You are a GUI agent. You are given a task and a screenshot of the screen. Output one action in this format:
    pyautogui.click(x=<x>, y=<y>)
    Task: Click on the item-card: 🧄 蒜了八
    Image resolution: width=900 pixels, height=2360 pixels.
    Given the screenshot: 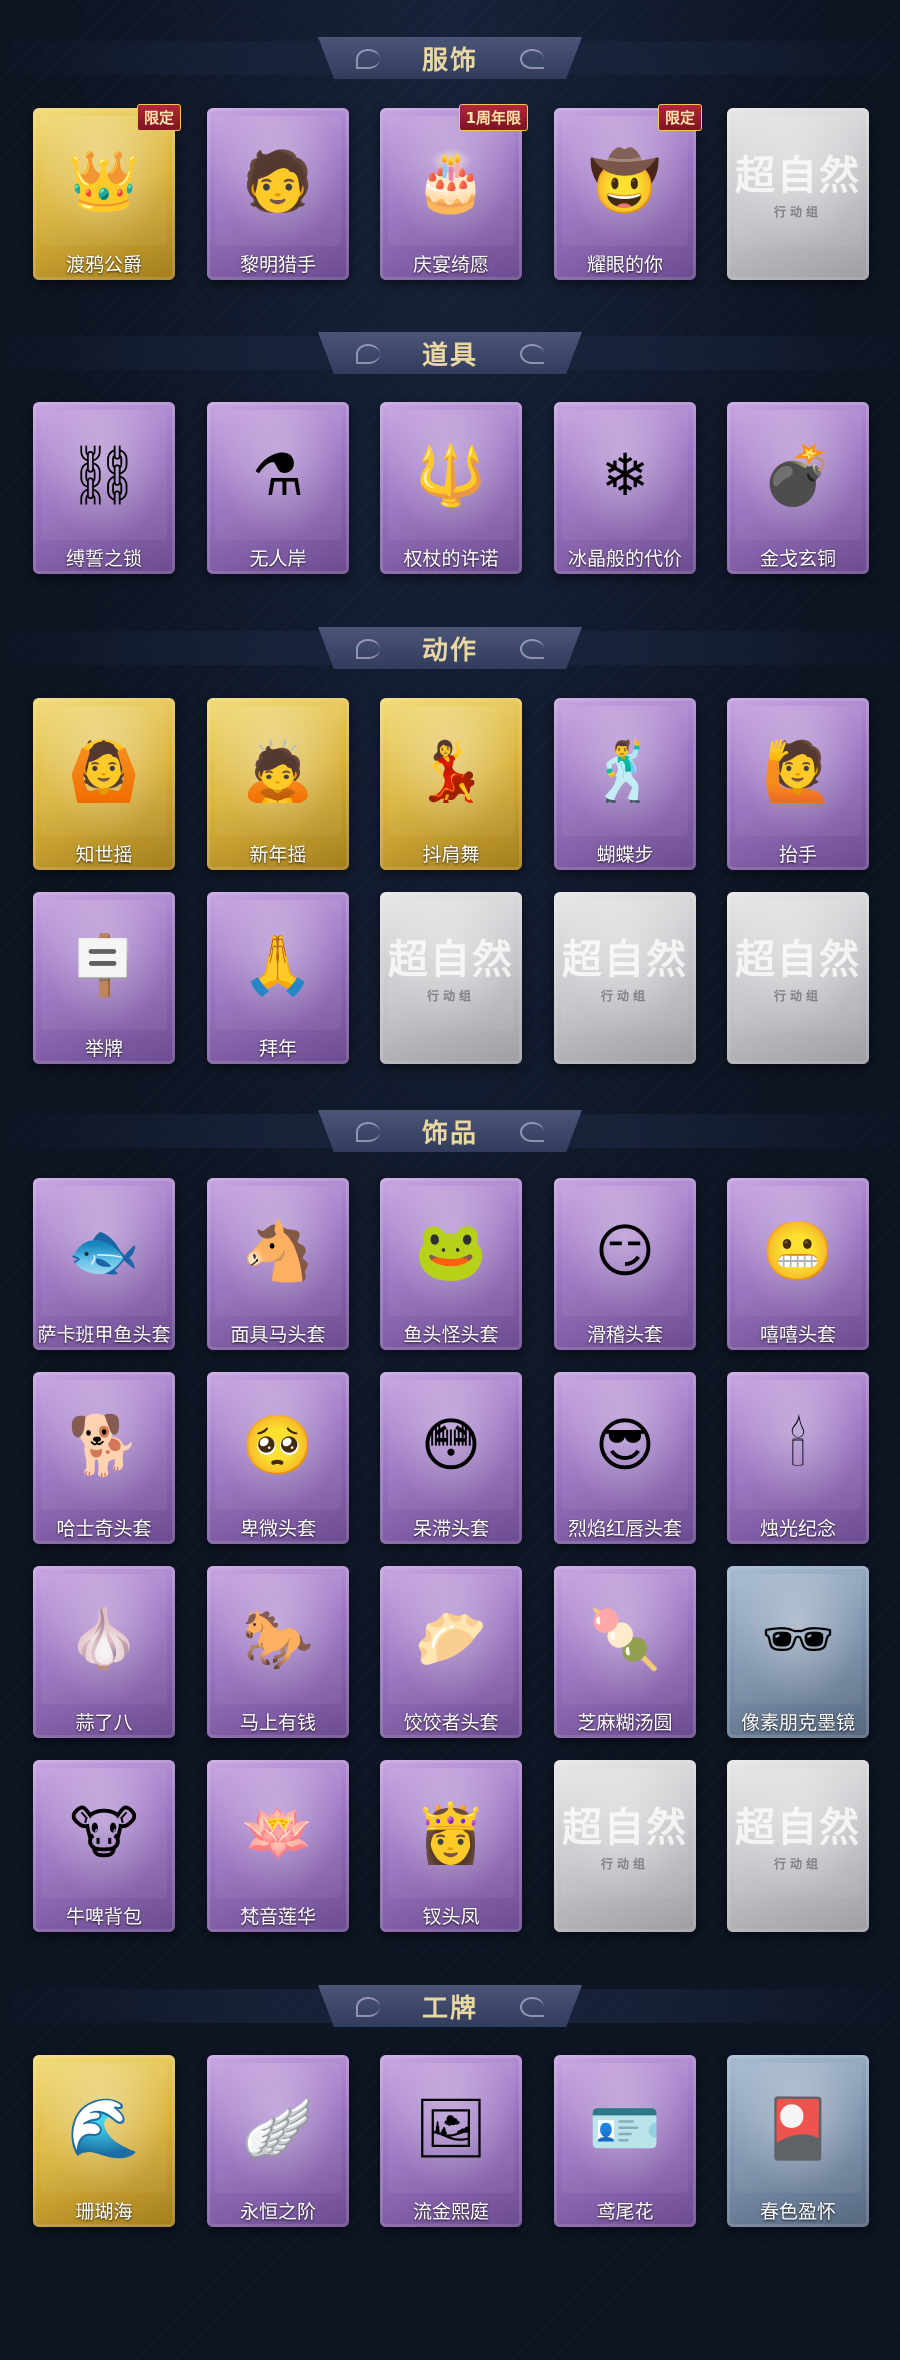 What is the action you would take?
    pyautogui.click(x=104, y=1652)
    